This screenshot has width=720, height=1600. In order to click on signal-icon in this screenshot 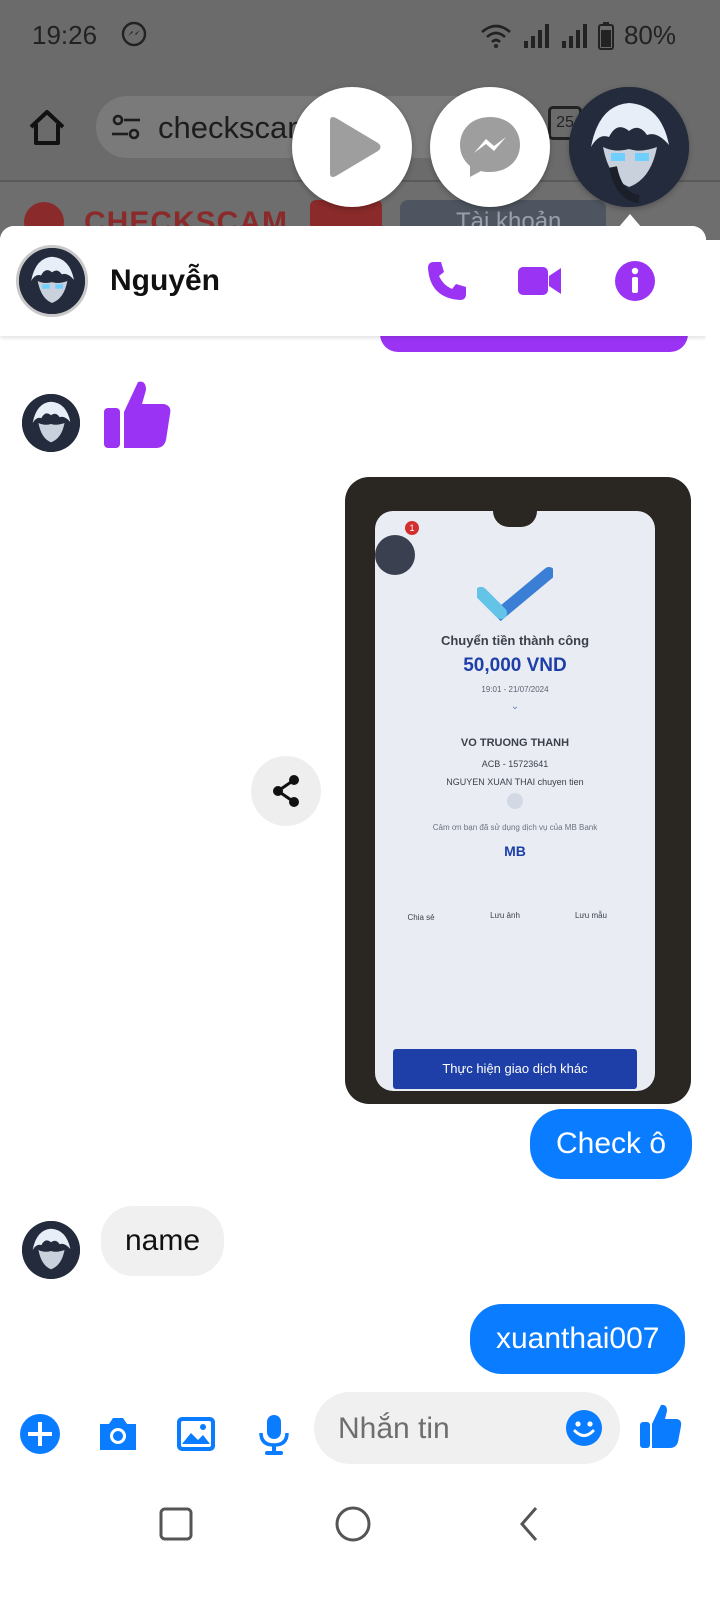, I will do `click(536, 35)`.